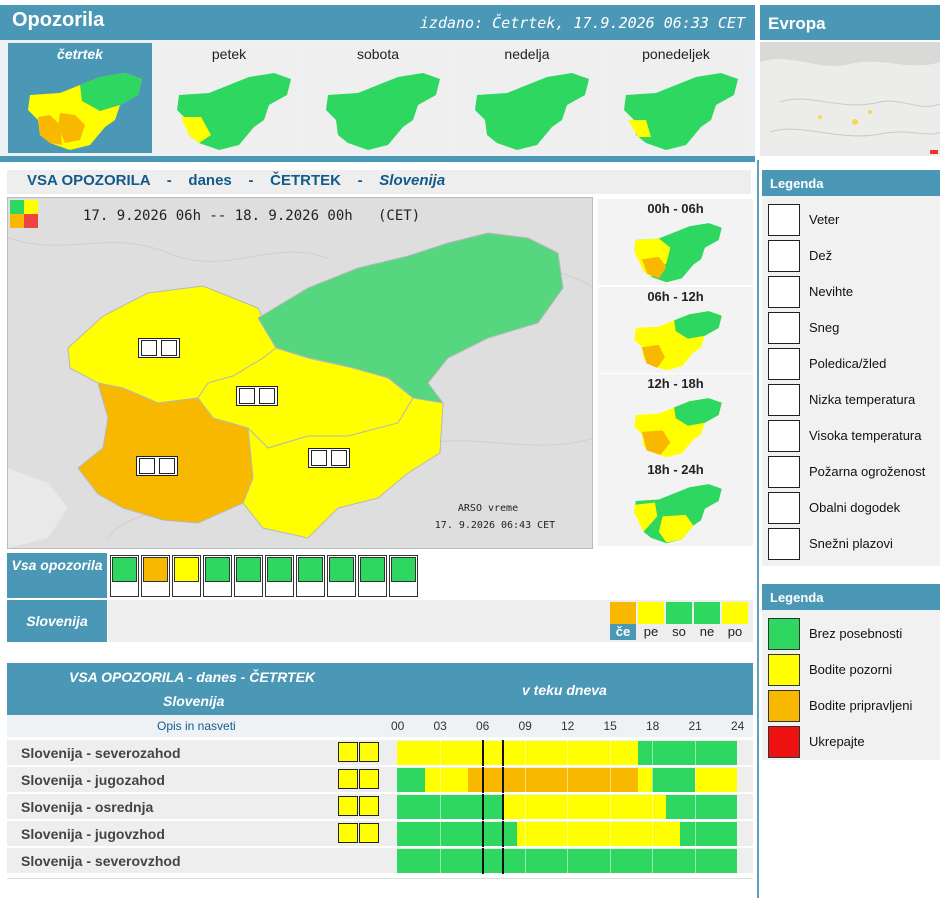 This screenshot has width=940, height=898. Describe the element at coordinates (735, 632) in the screenshot. I see `day-abbr: po` at that location.